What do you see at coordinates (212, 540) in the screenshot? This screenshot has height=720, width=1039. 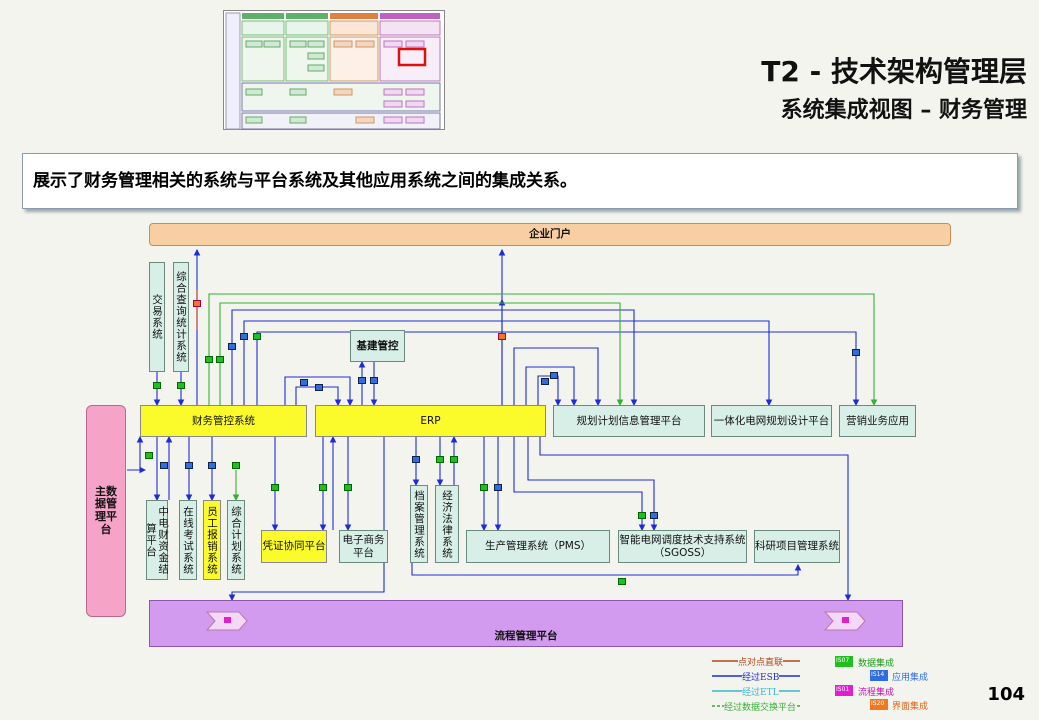 I see `staff-reimbursement-system: 员工报销系统` at bounding box center [212, 540].